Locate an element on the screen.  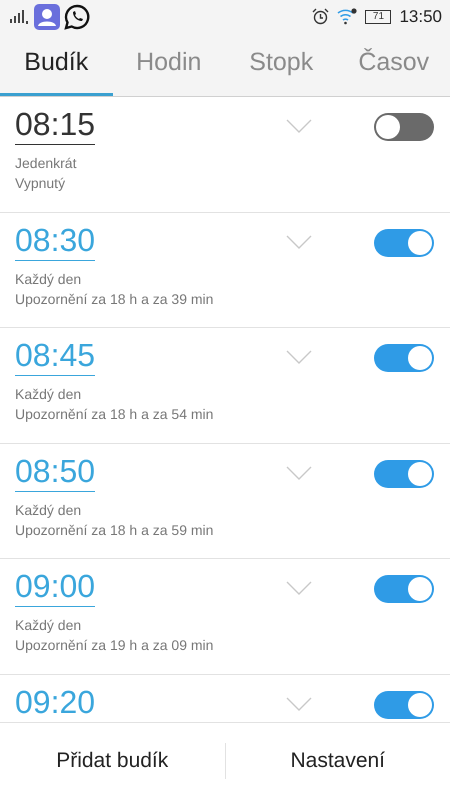
alarm-time: 08:15 is located at coordinates (55, 125).